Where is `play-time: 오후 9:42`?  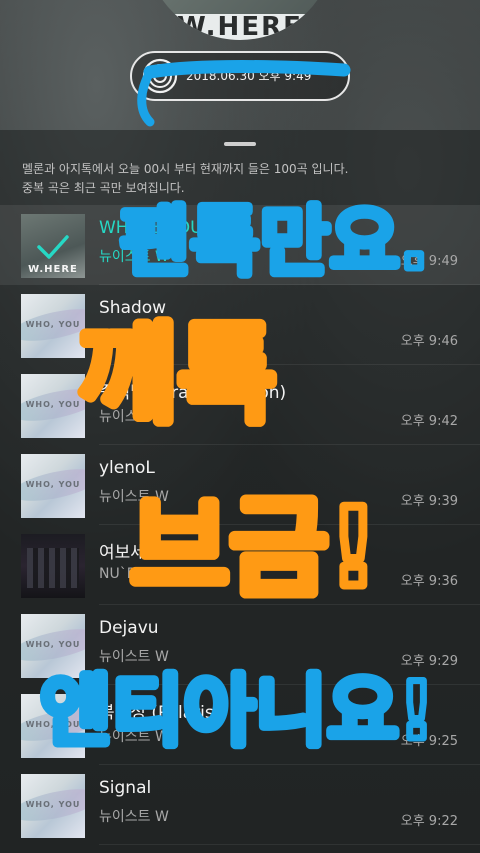 play-time: 오후 9:42 is located at coordinates (429, 421).